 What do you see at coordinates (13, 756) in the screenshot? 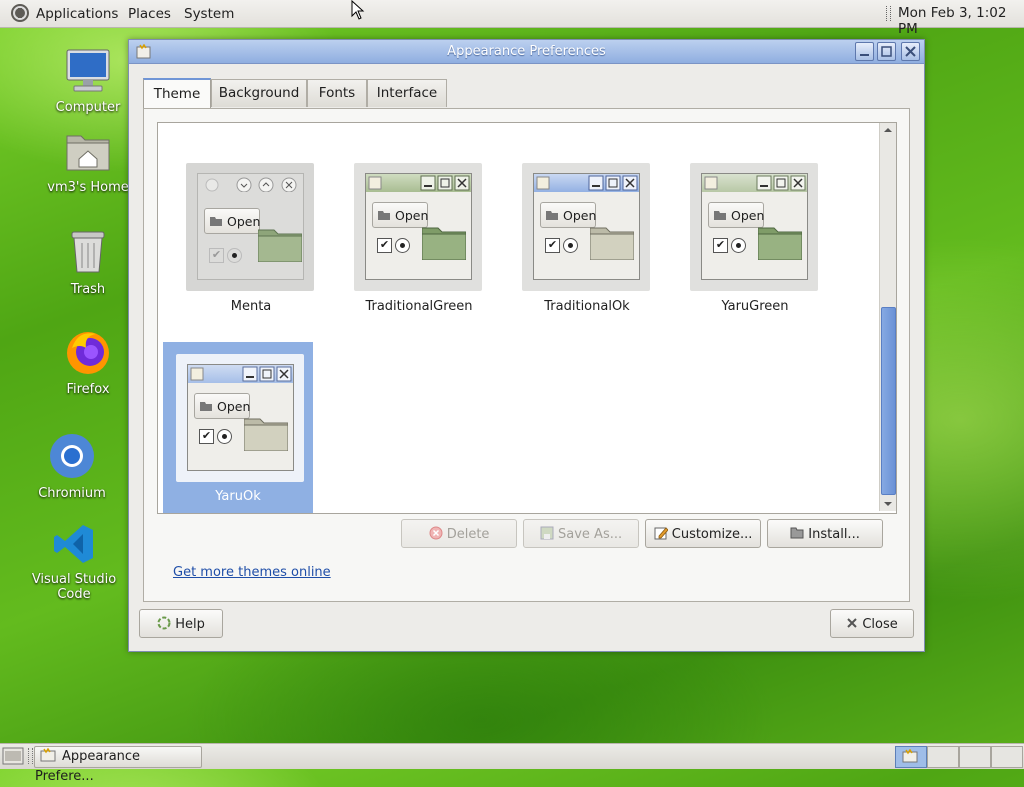
I see `show-desktop-icon` at bounding box center [13, 756].